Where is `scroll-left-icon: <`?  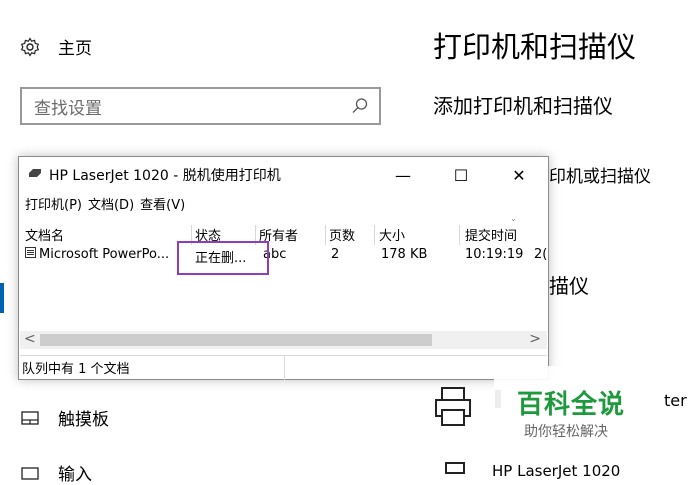
scroll-left-icon: < is located at coordinates (30, 339).